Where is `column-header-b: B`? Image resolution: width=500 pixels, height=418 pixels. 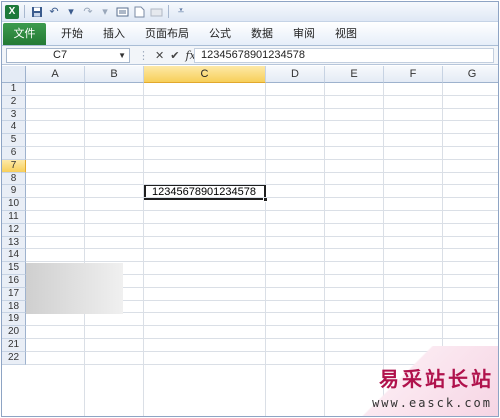
column-header-b: B is located at coordinates (114, 74).